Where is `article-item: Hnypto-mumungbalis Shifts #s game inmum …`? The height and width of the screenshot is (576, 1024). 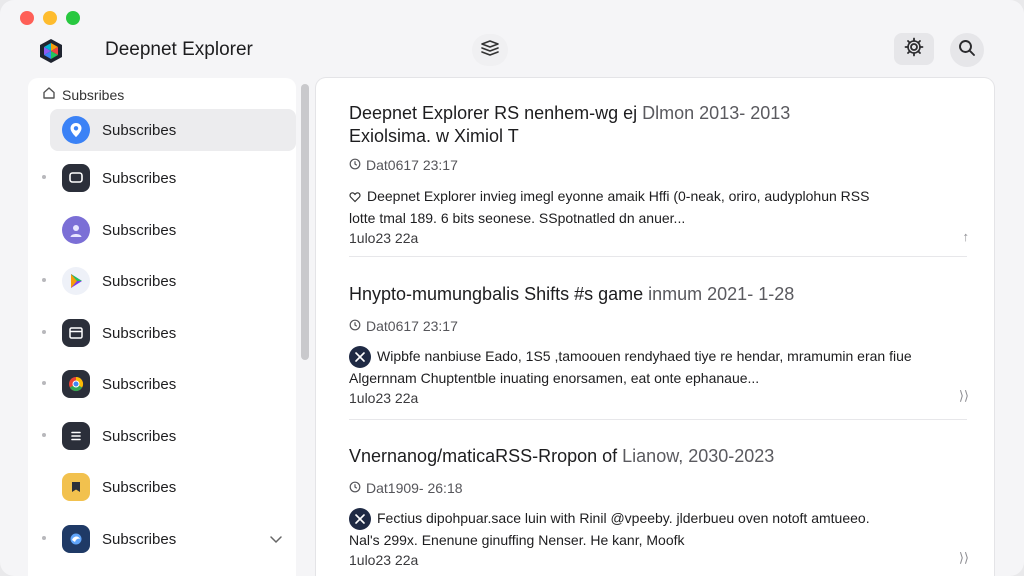 article-item: Hnypto-mumungbalis Shifts #s game inmum … is located at coordinates (659, 344).